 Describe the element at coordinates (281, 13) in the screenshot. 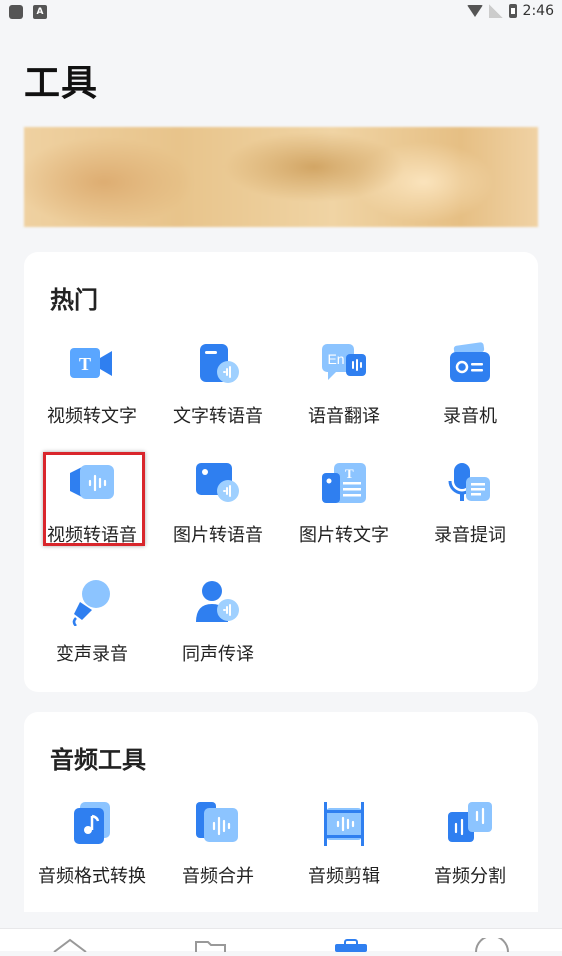

I see `status-bar: A 2:46` at that location.